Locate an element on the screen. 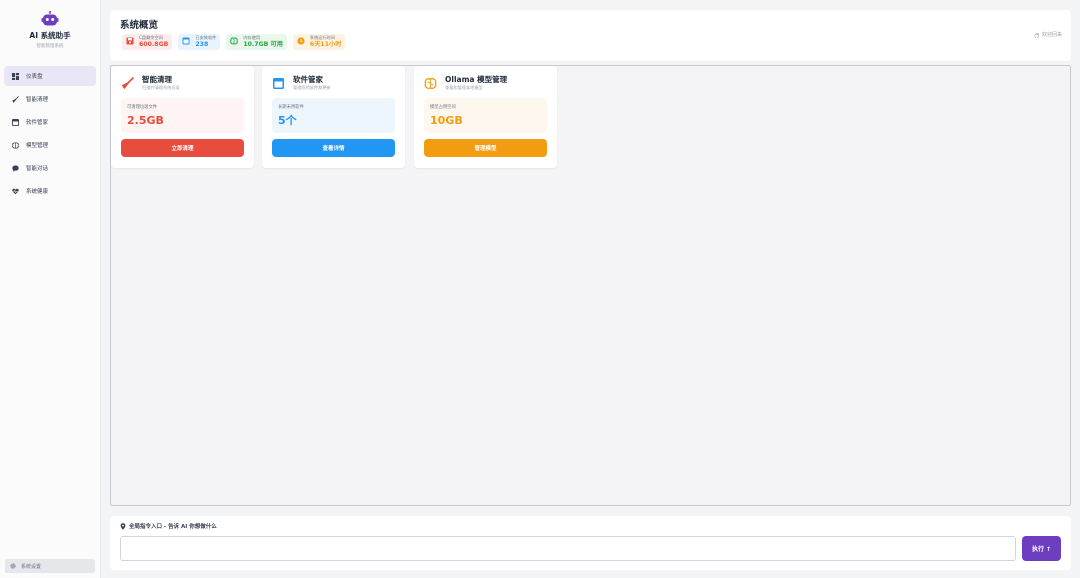 Image resolution: width=1080 pixels, height=578 pixels. stat-value: 238 is located at coordinates (202, 44).